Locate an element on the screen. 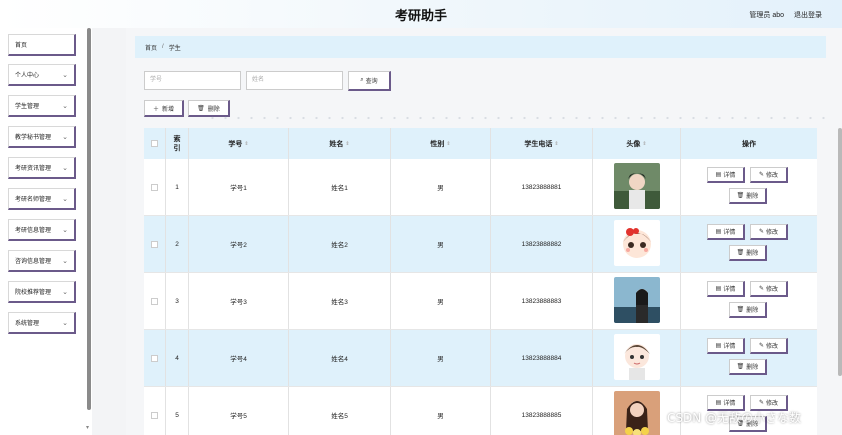 The height and width of the screenshot is (435, 842). header-gender: 性别 ⇕ is located at coordinates (441, 143).